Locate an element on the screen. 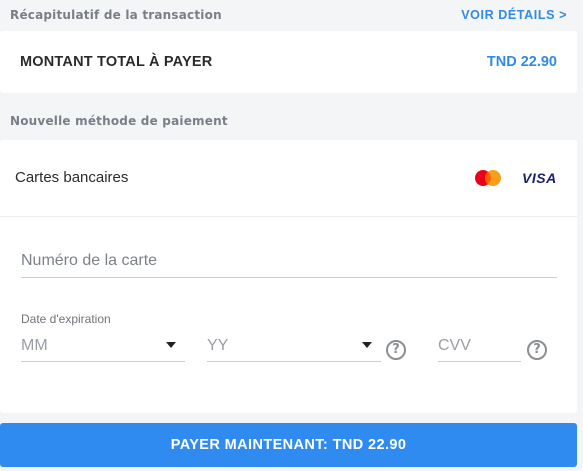  cvv-help-icon: ? is located at coordinates (537, 350).